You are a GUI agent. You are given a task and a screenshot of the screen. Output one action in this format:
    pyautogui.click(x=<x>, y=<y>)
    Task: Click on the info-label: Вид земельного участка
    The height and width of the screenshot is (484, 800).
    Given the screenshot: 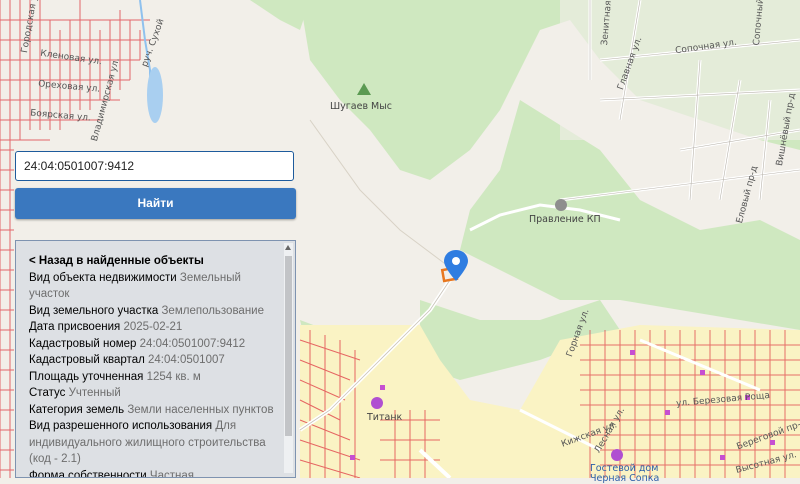 What is the action you would take?
    pyautogui.click(x=94, y=310)
    